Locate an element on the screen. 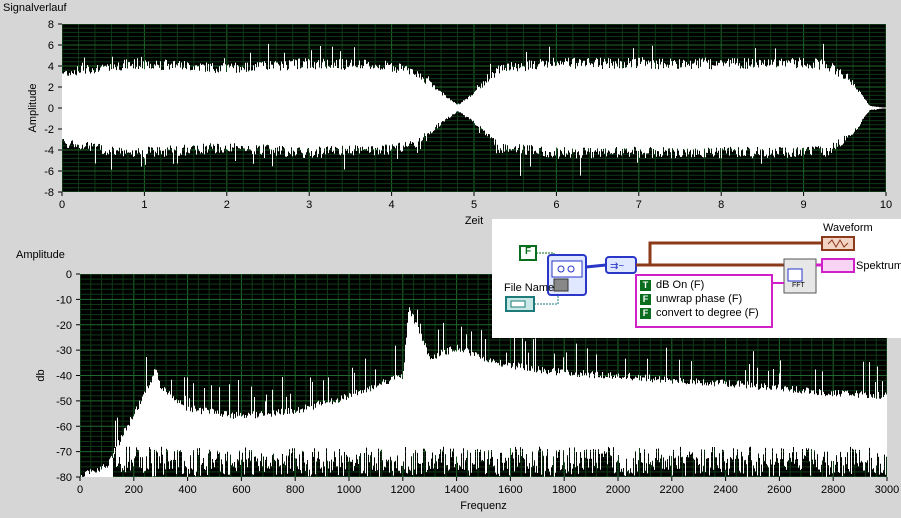 The height and width of the screenshot is (518, 901). y-tick-label: 2 is located at coordinates (51, 88).